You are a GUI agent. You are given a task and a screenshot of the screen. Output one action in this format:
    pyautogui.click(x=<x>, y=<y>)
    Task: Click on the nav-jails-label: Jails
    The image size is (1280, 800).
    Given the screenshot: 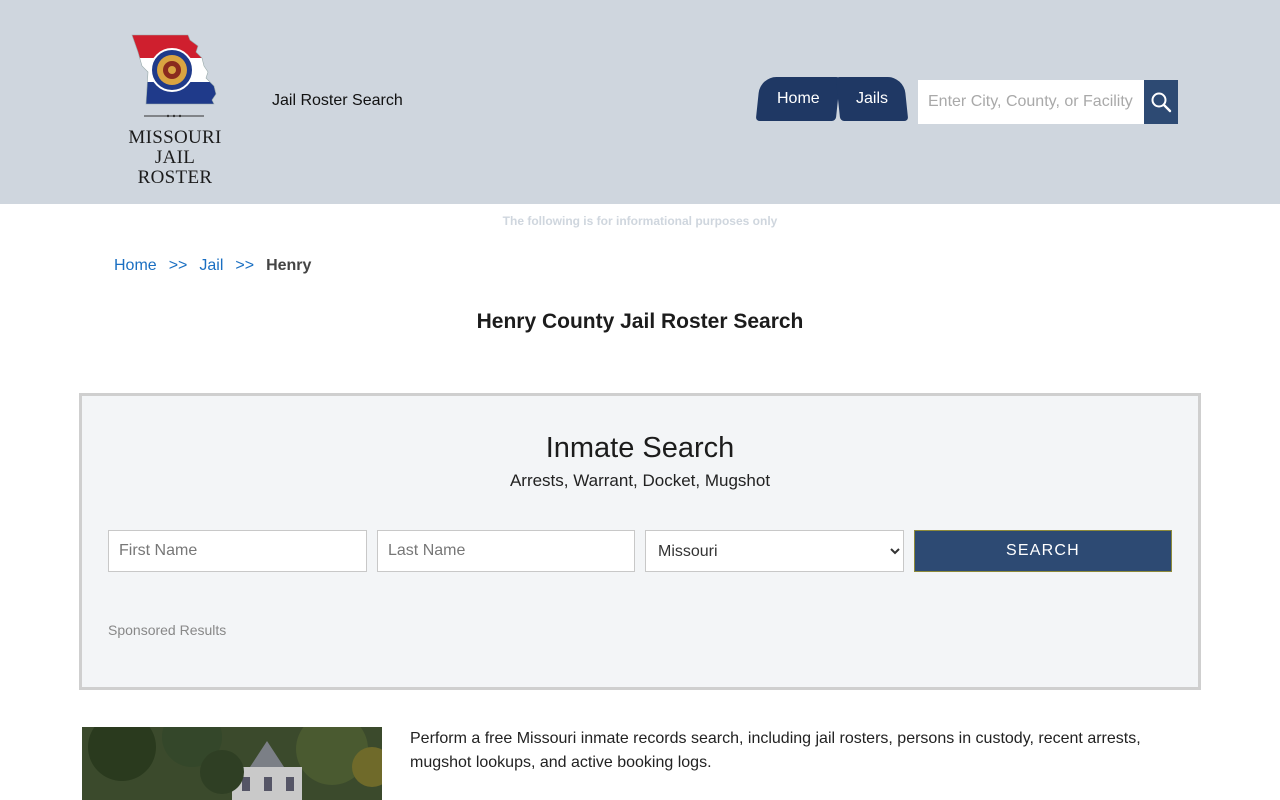 What is the action you would take?
    pyautogui.click(x=871, y=98)
    